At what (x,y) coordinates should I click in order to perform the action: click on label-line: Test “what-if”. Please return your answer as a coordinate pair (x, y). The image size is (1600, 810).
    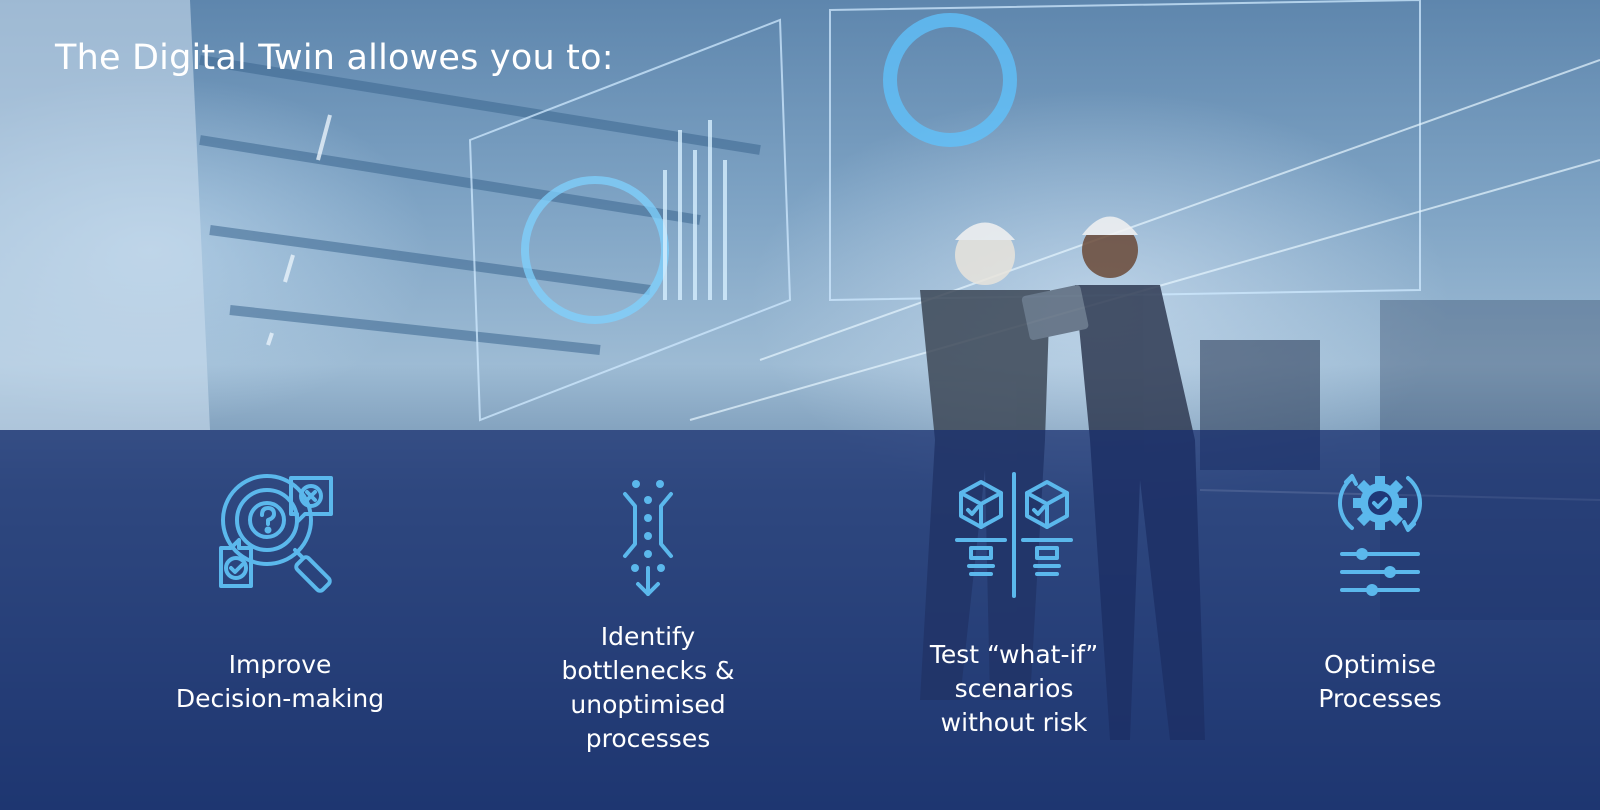
    Looking at the image, I should click on (1014, 654).